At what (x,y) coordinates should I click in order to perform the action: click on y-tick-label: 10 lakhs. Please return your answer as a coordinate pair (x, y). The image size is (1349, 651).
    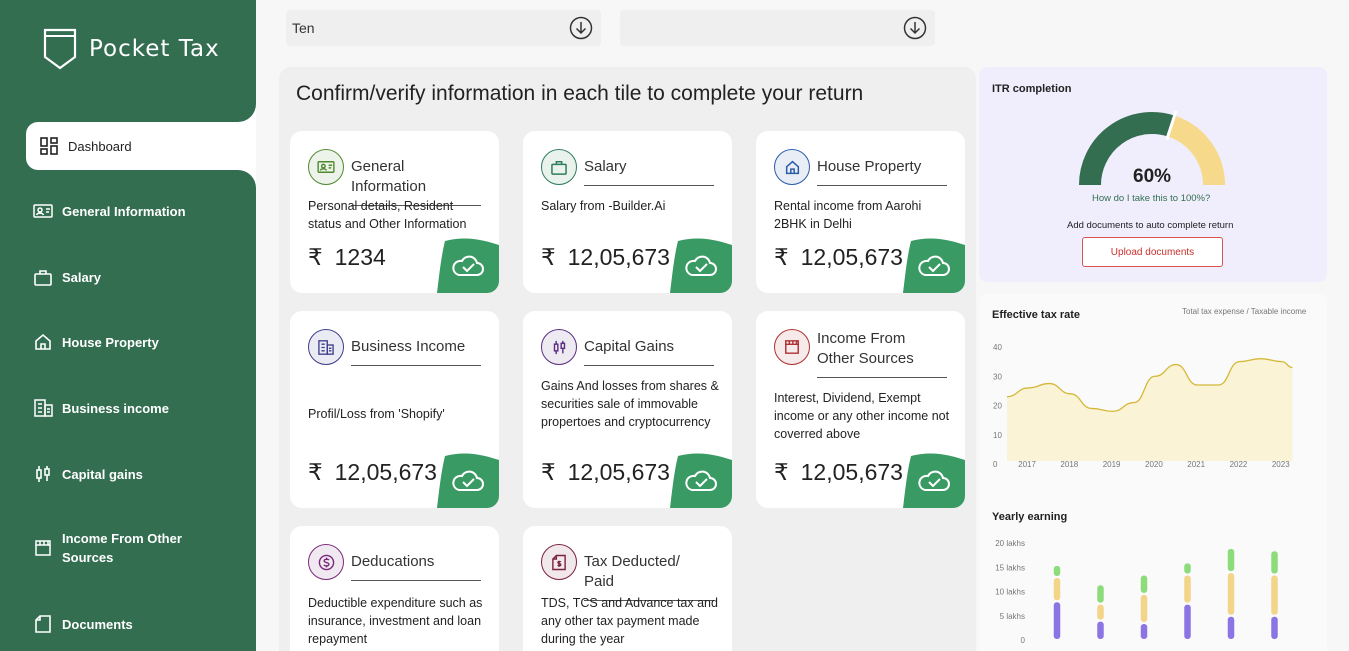
    Looking at the image, I should click on (1010, 592).